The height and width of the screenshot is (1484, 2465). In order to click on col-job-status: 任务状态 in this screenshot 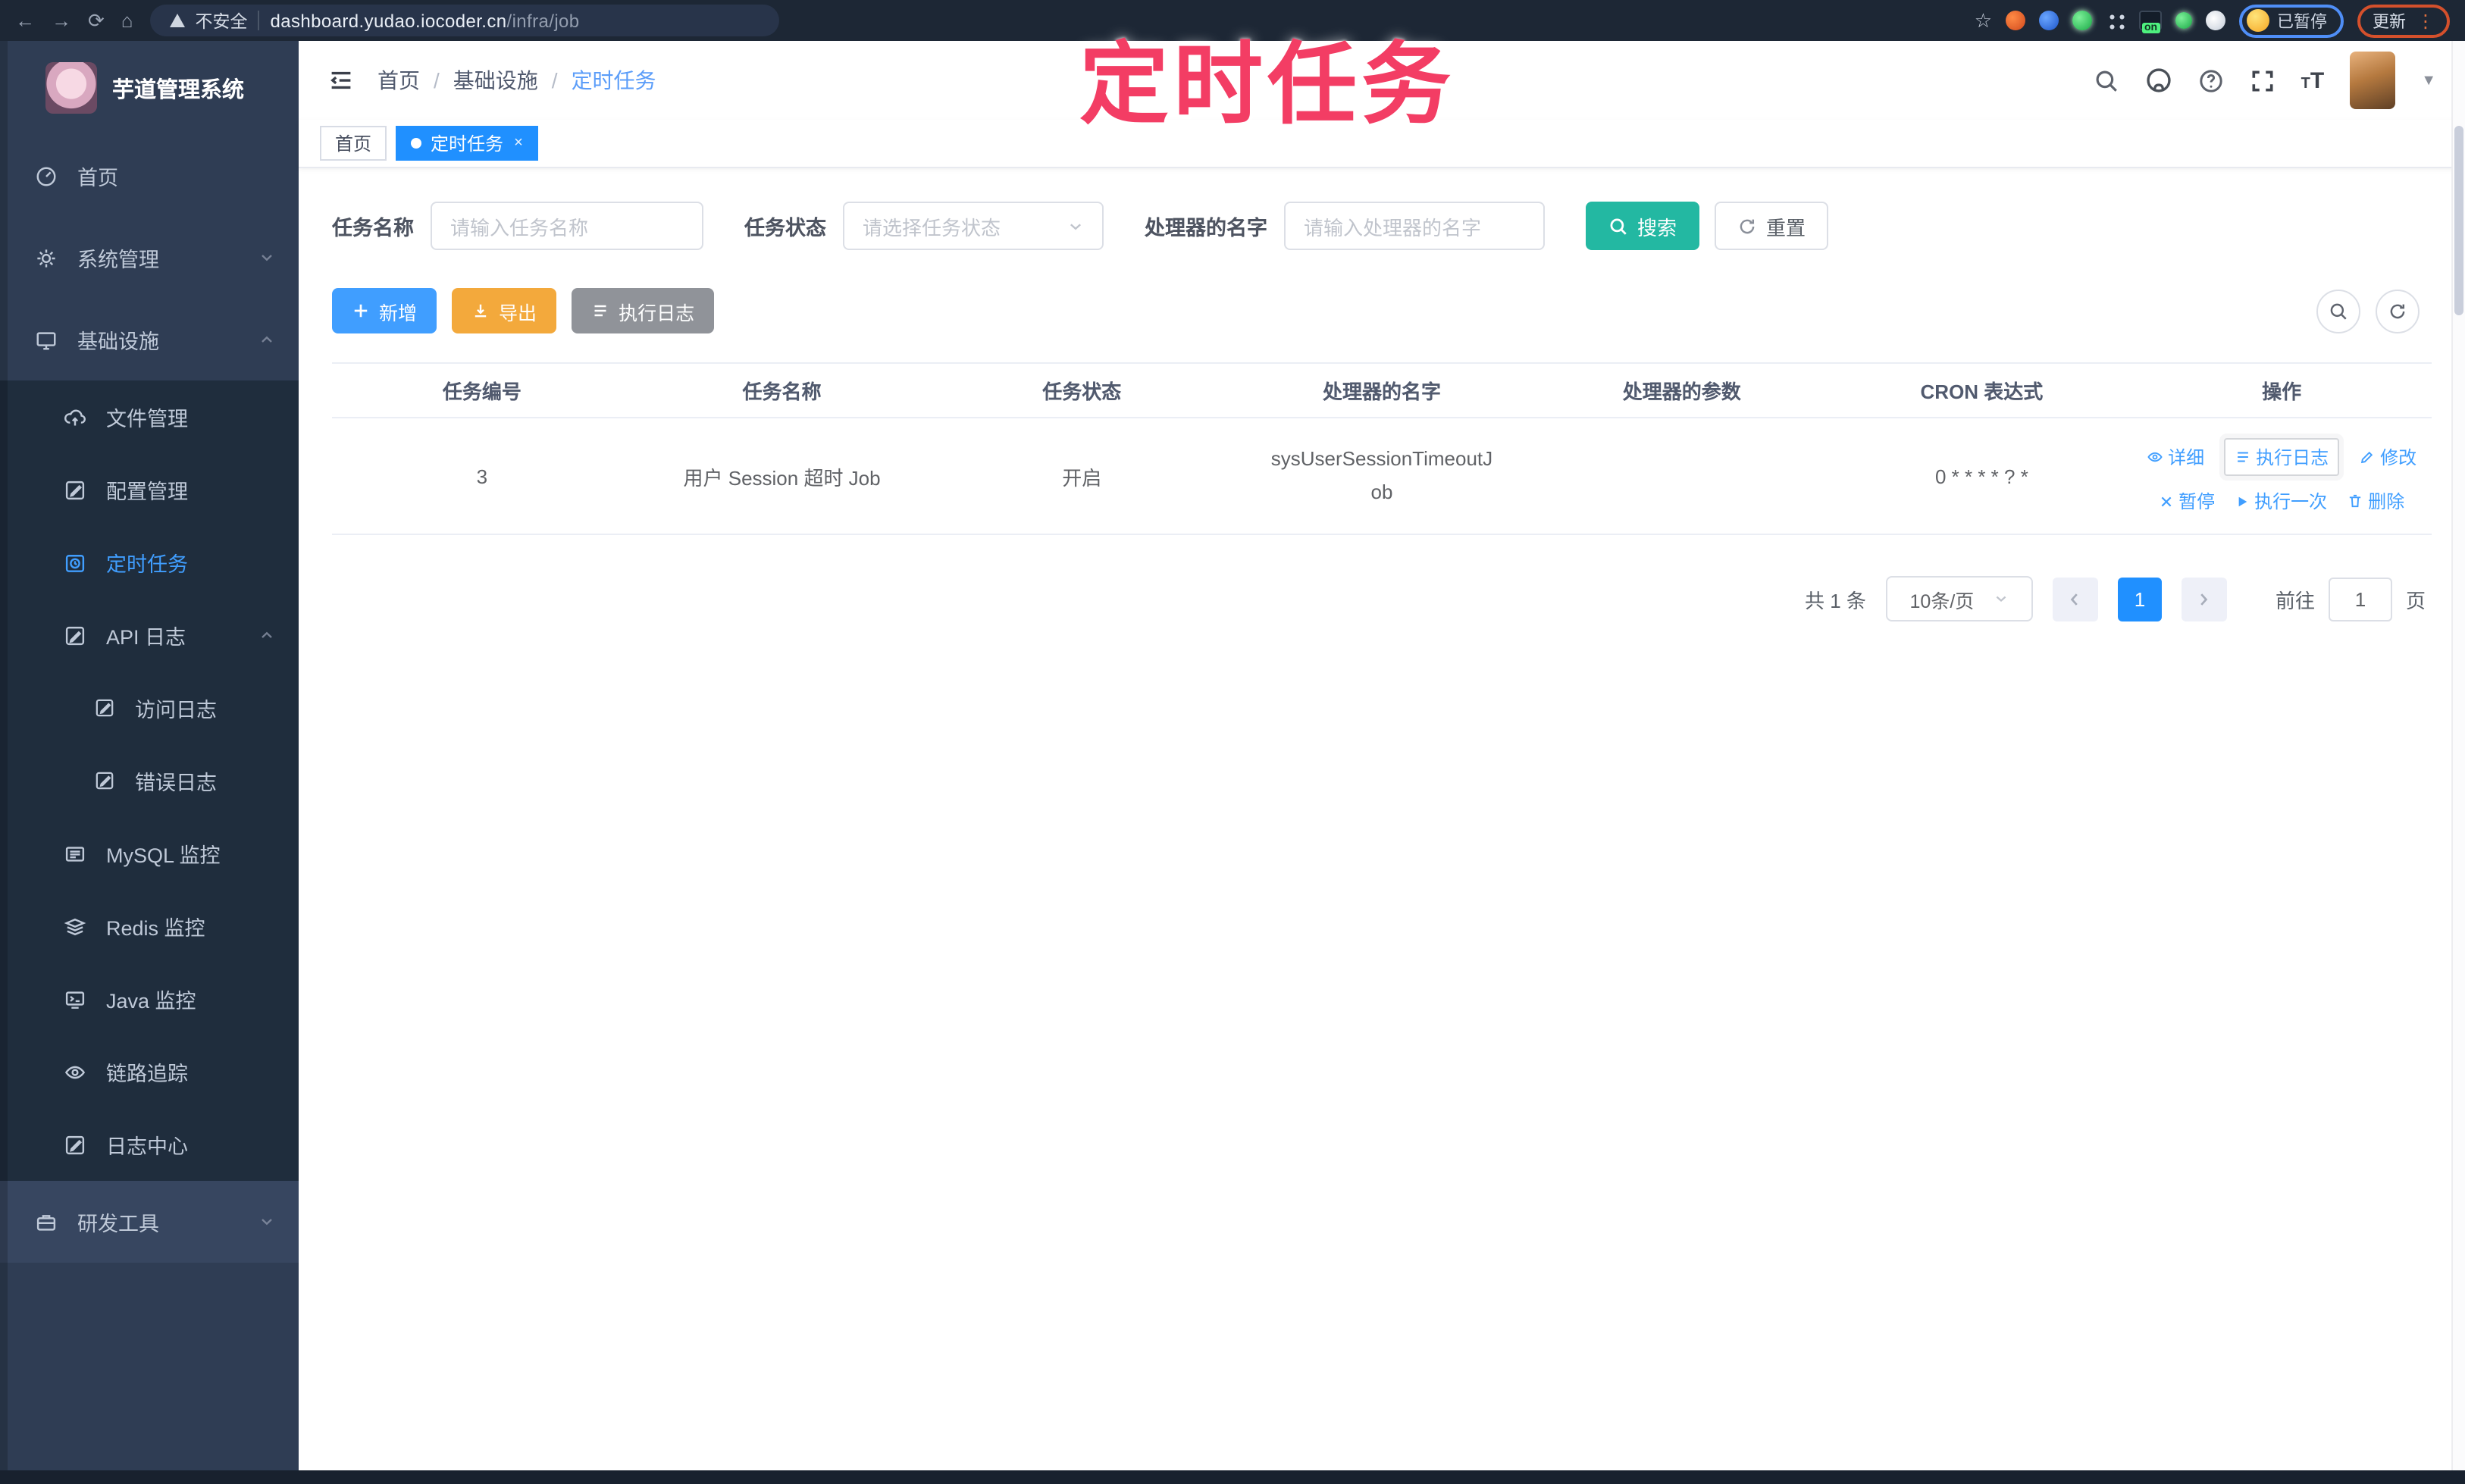, I will do `click(1082, 392)`.